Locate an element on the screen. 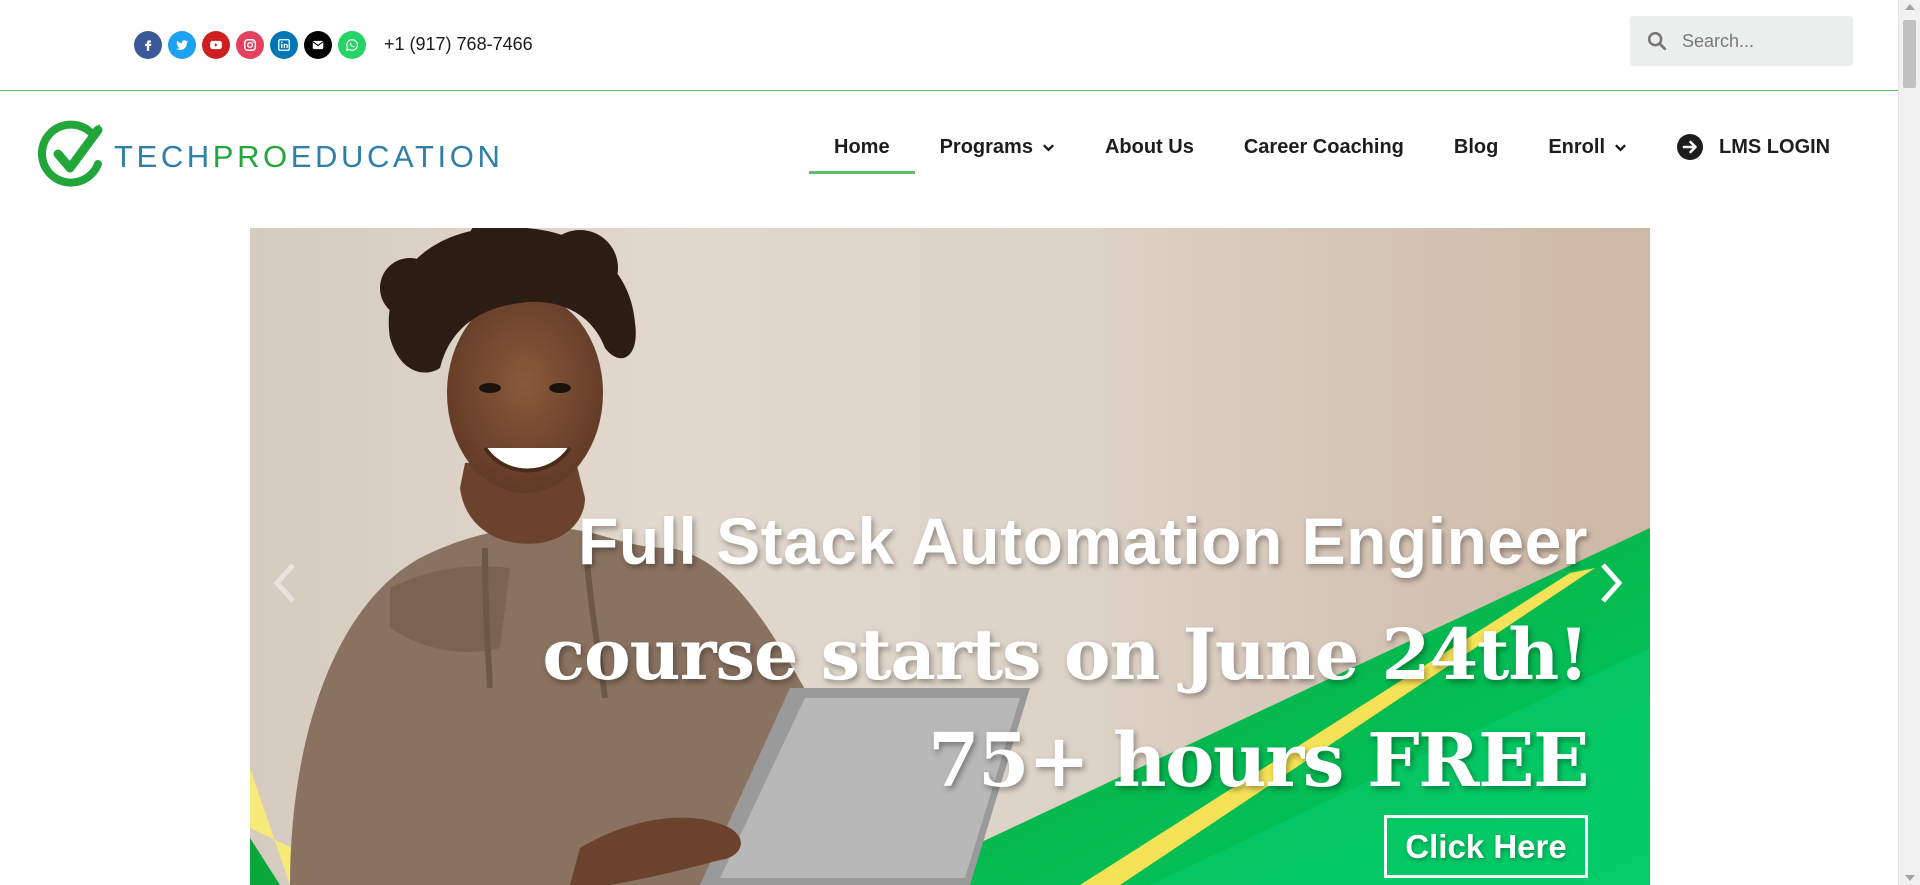 The height and width of the screenshot is (885, 1920). youtube-link is located at coordinates (216, 45).